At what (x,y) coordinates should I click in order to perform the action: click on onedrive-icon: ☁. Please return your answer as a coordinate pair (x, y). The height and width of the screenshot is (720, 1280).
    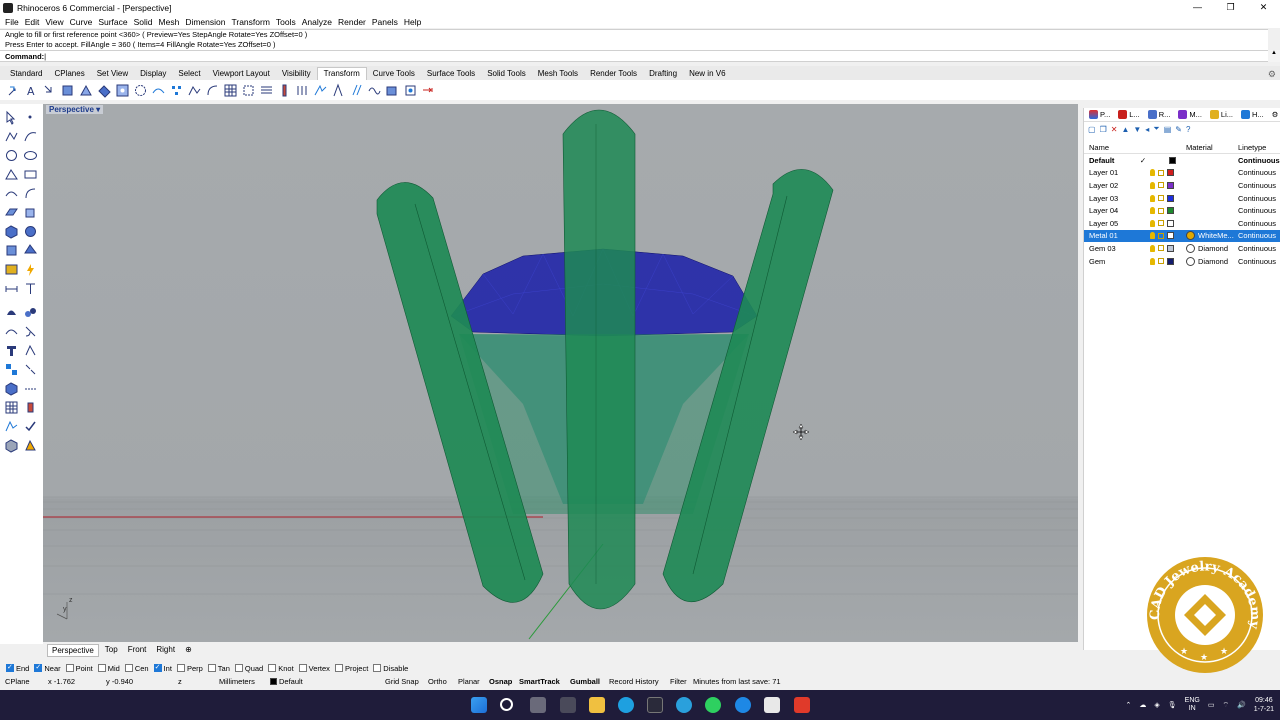
    Looking at the image, I should click on (1142, 705).